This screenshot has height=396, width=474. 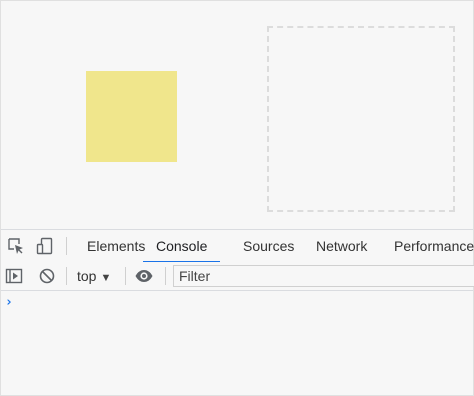 I want to click on tab-elements: Elements, so click(x=116, y=245).